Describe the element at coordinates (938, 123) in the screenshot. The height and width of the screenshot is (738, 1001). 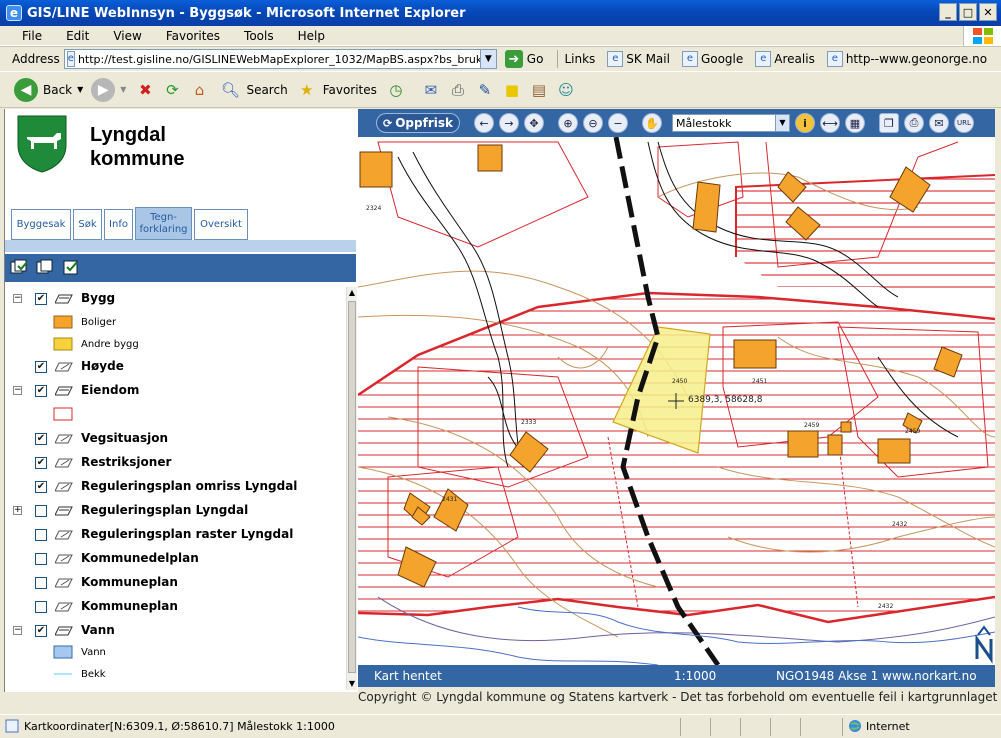
I see `email-map-icon: ✉` at that location.